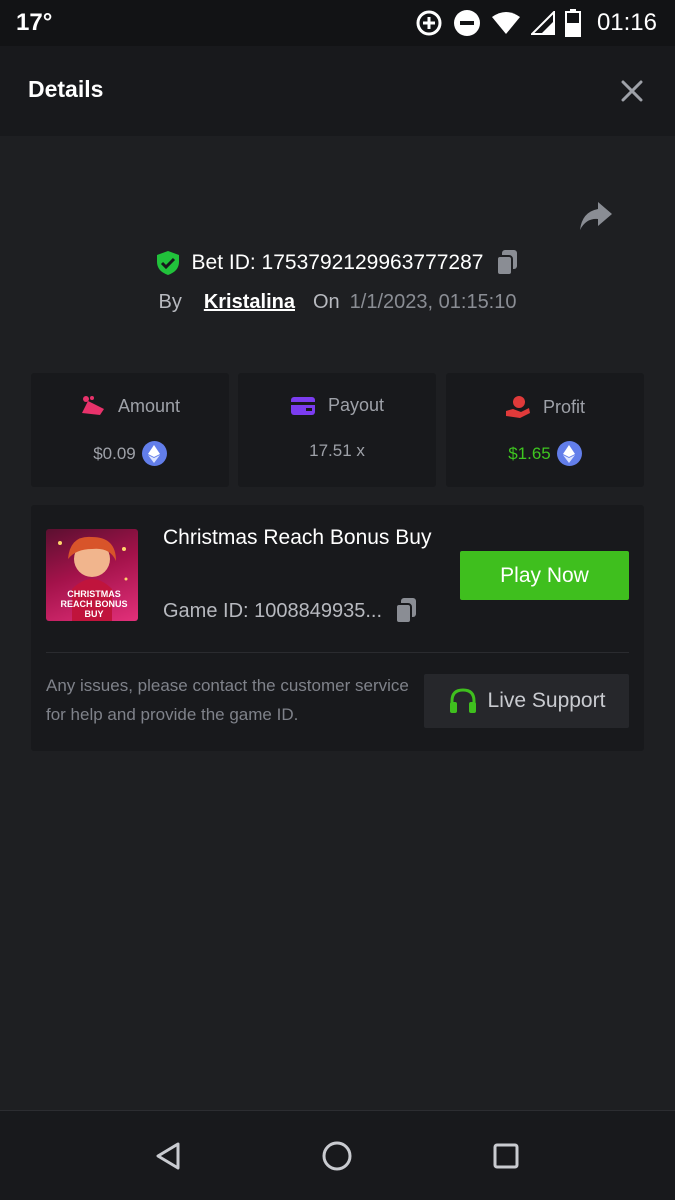 This screenshot has width=675, height=1200. What do you see at coordinates (467, 23) in the screenshot?
I see `do-not-disturb-icon` at bounding box center [467, 23].